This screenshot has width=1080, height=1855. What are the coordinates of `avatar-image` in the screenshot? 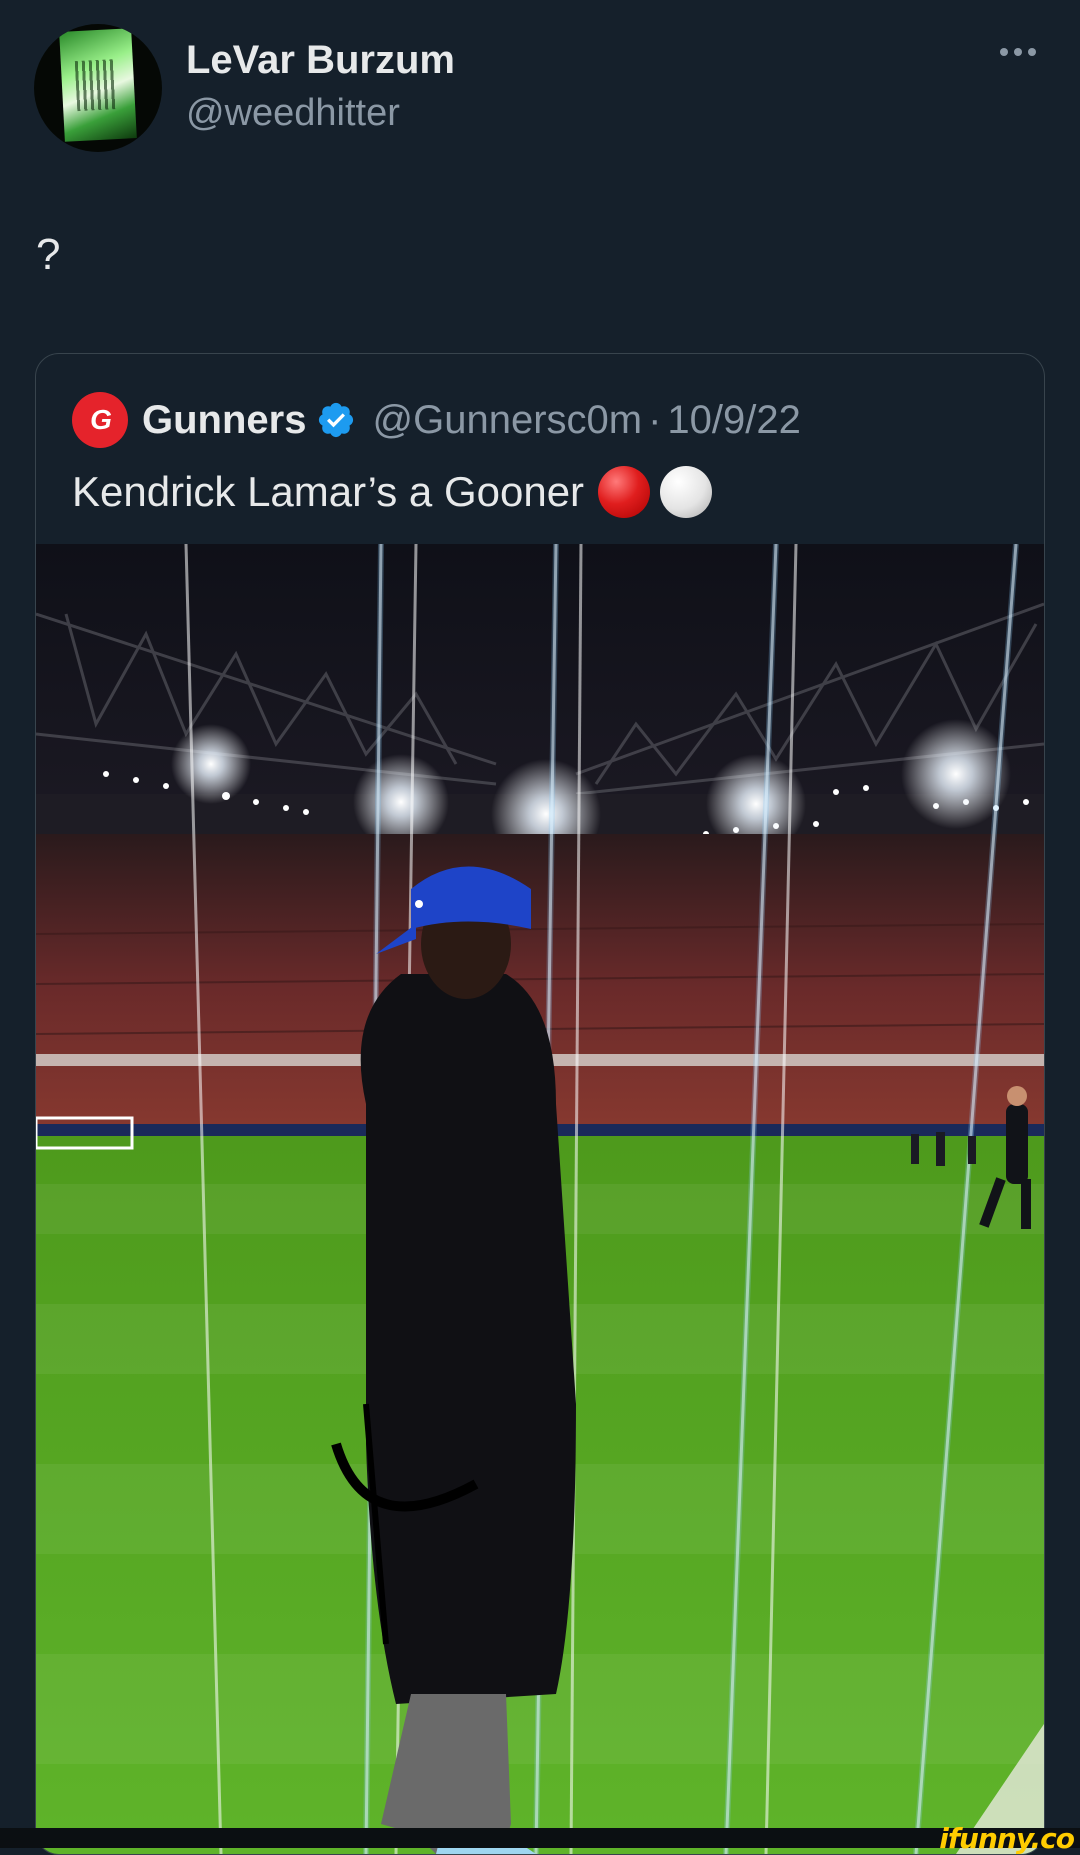 It's located at (98, 85).